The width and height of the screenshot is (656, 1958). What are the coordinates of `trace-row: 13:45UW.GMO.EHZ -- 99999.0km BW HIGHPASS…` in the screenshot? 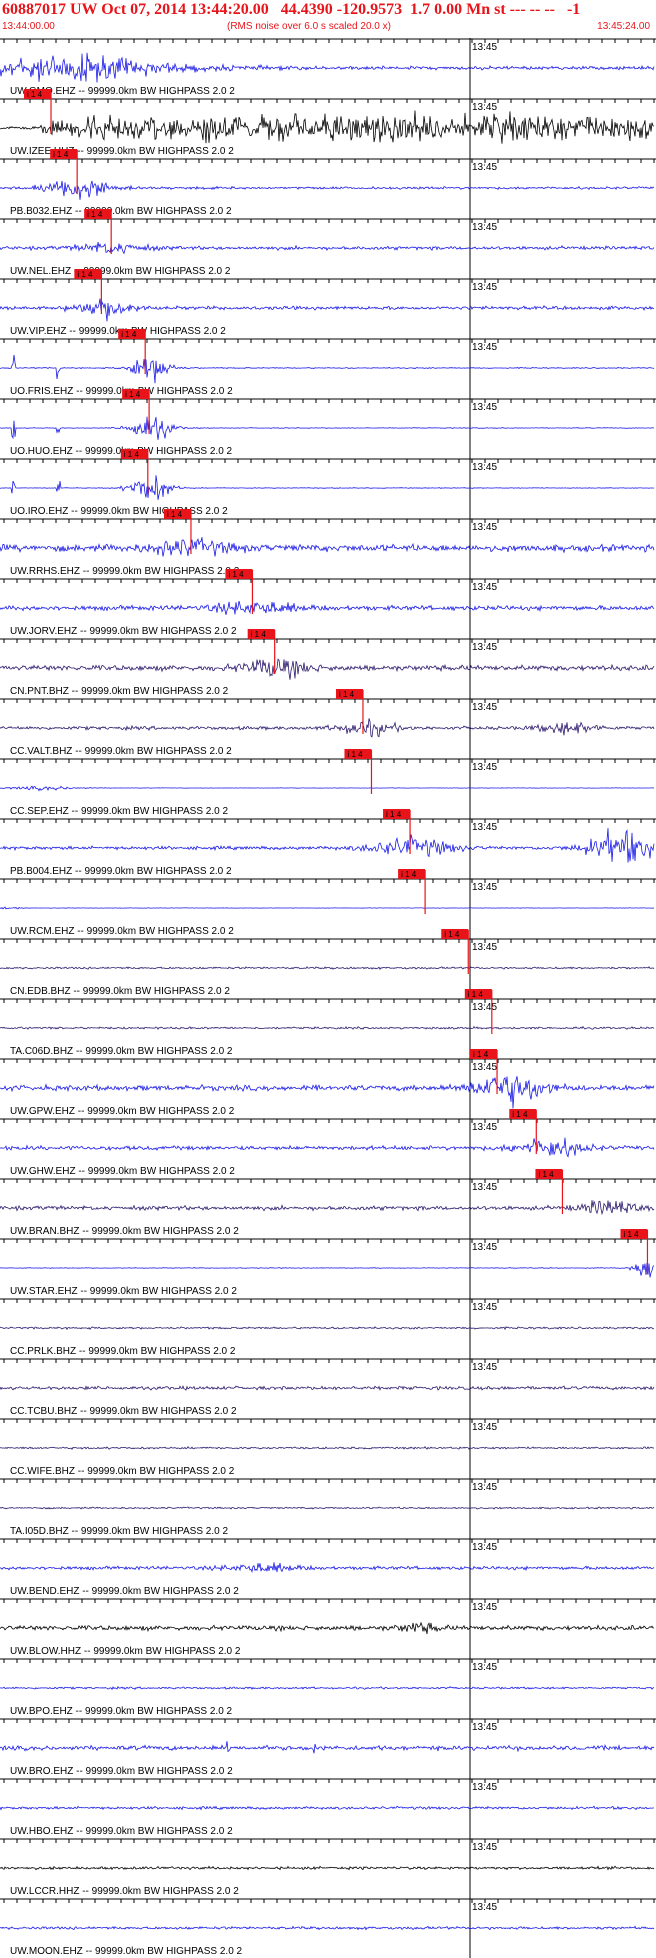 It's located at (328, 67).